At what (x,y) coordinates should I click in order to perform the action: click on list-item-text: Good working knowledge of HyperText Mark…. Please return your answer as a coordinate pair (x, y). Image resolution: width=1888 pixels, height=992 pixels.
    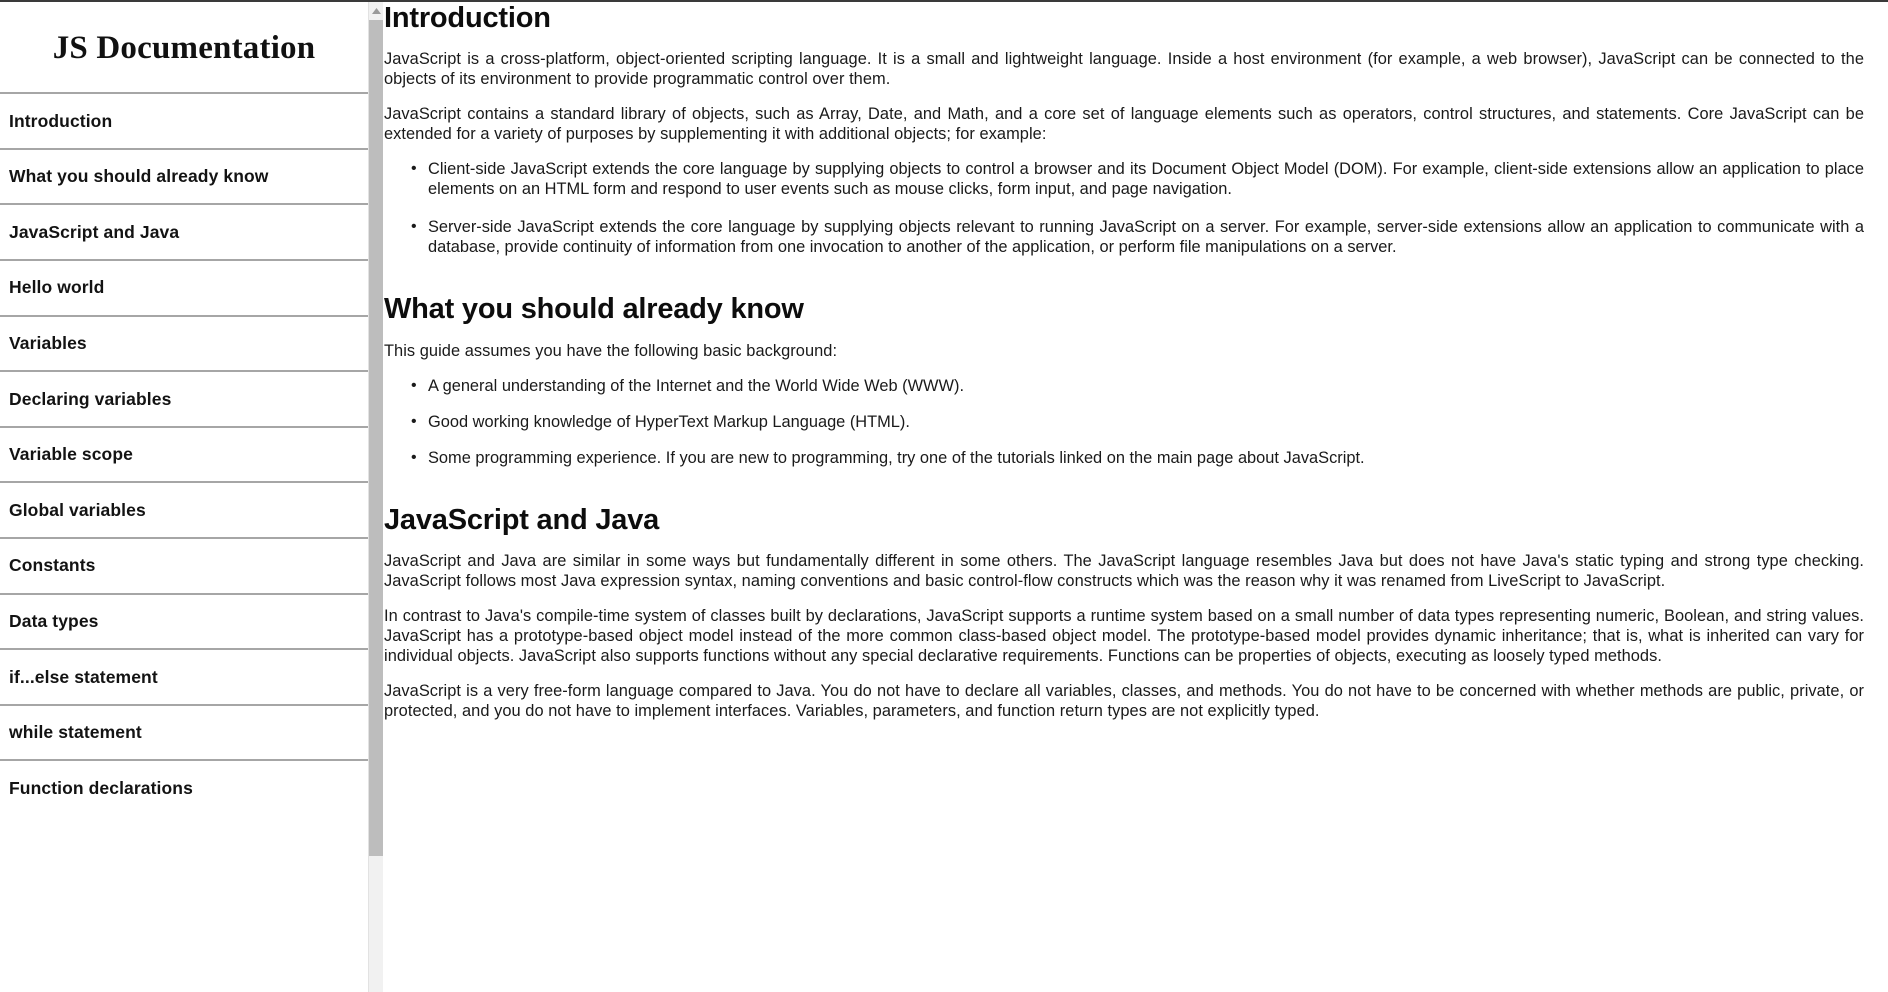
    Looking at the image, I should click on (669, 421).